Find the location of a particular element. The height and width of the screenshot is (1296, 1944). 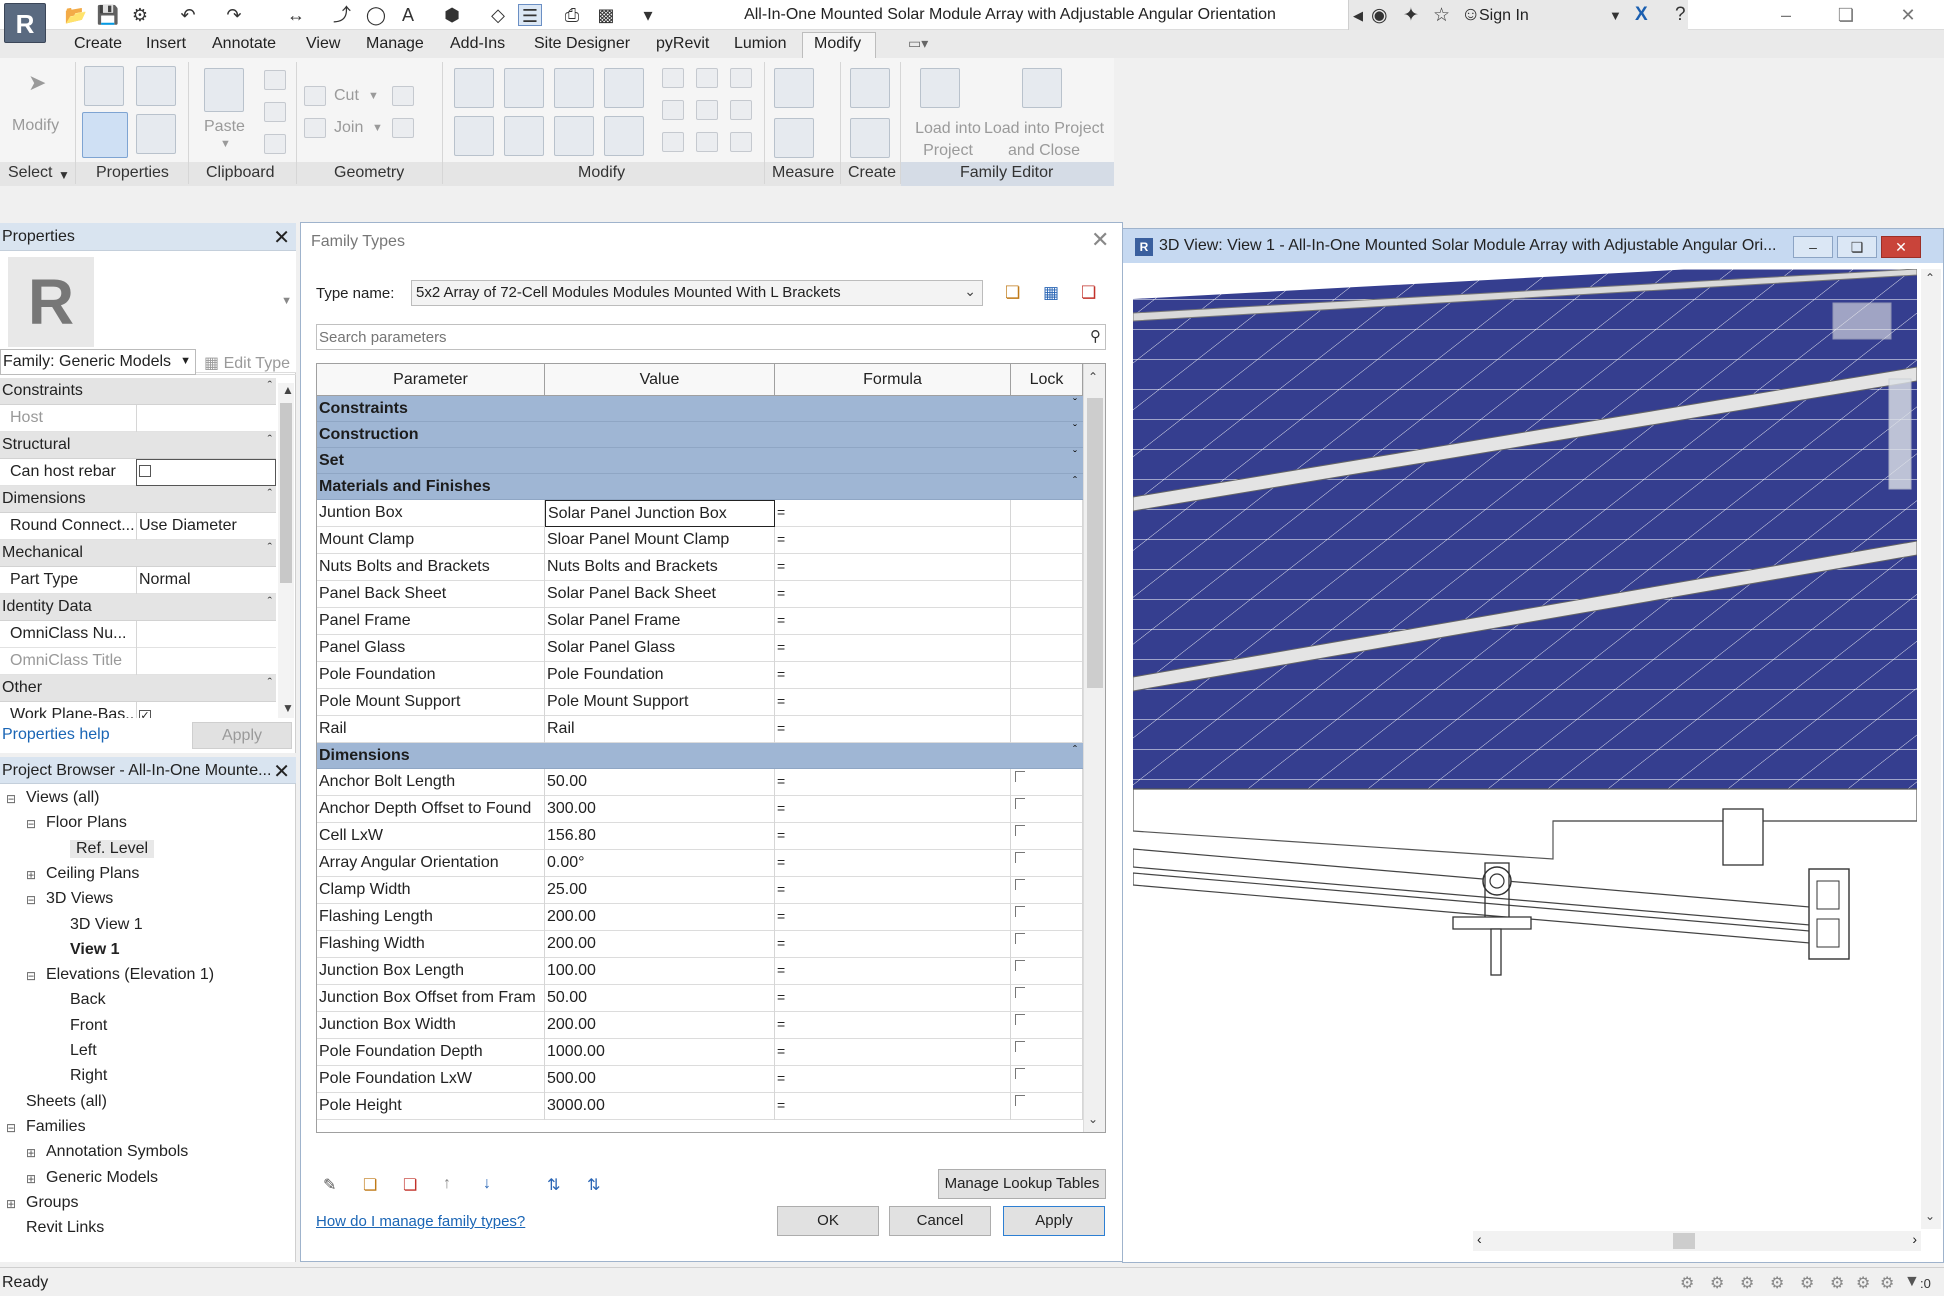

ribbon-minimize-icon: ▭▾ is located at coordinates (918, 43).